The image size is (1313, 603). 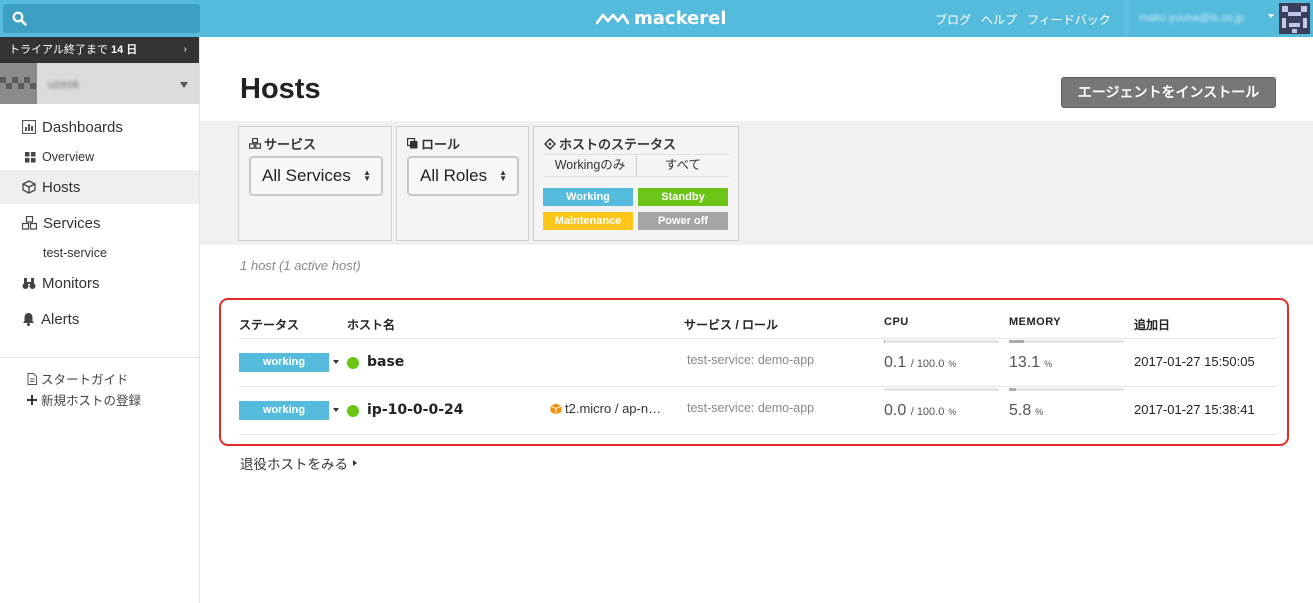 I want to click on table-row-divider, so click(x=757, y=434).